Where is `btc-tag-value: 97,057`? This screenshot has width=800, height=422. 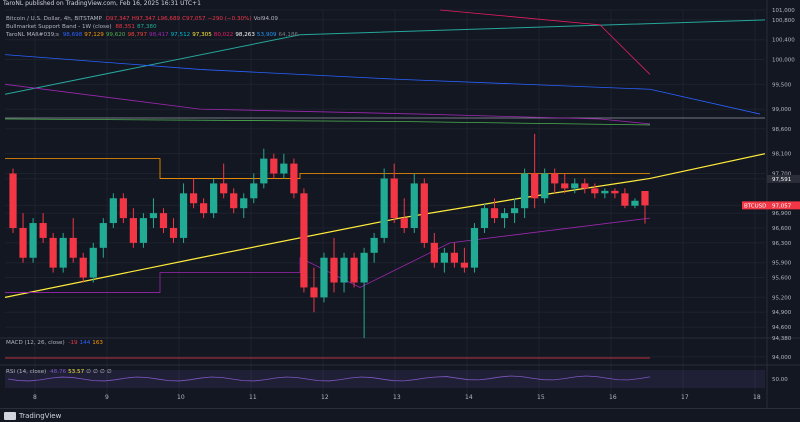 btc-tag-value: 97,057 is located at coordinates (782, 206).